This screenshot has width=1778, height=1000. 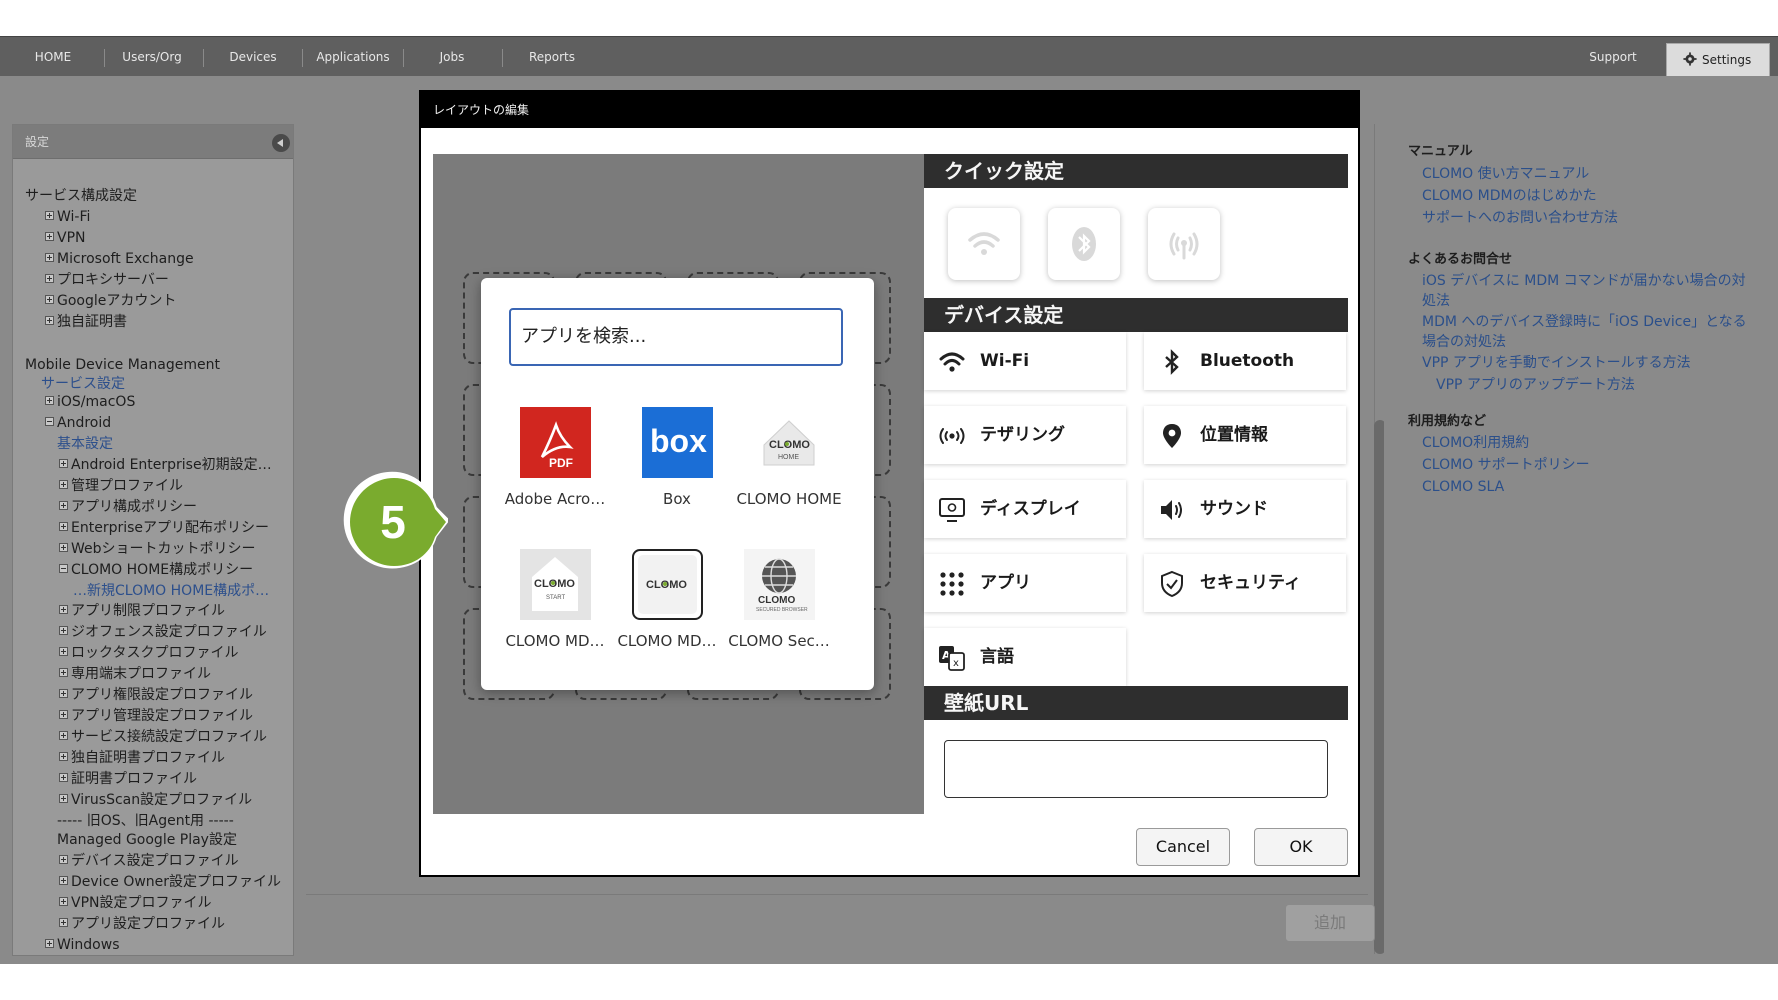 I want to click on sidebar-tree-item: Windows, so click(x=82, y=945).